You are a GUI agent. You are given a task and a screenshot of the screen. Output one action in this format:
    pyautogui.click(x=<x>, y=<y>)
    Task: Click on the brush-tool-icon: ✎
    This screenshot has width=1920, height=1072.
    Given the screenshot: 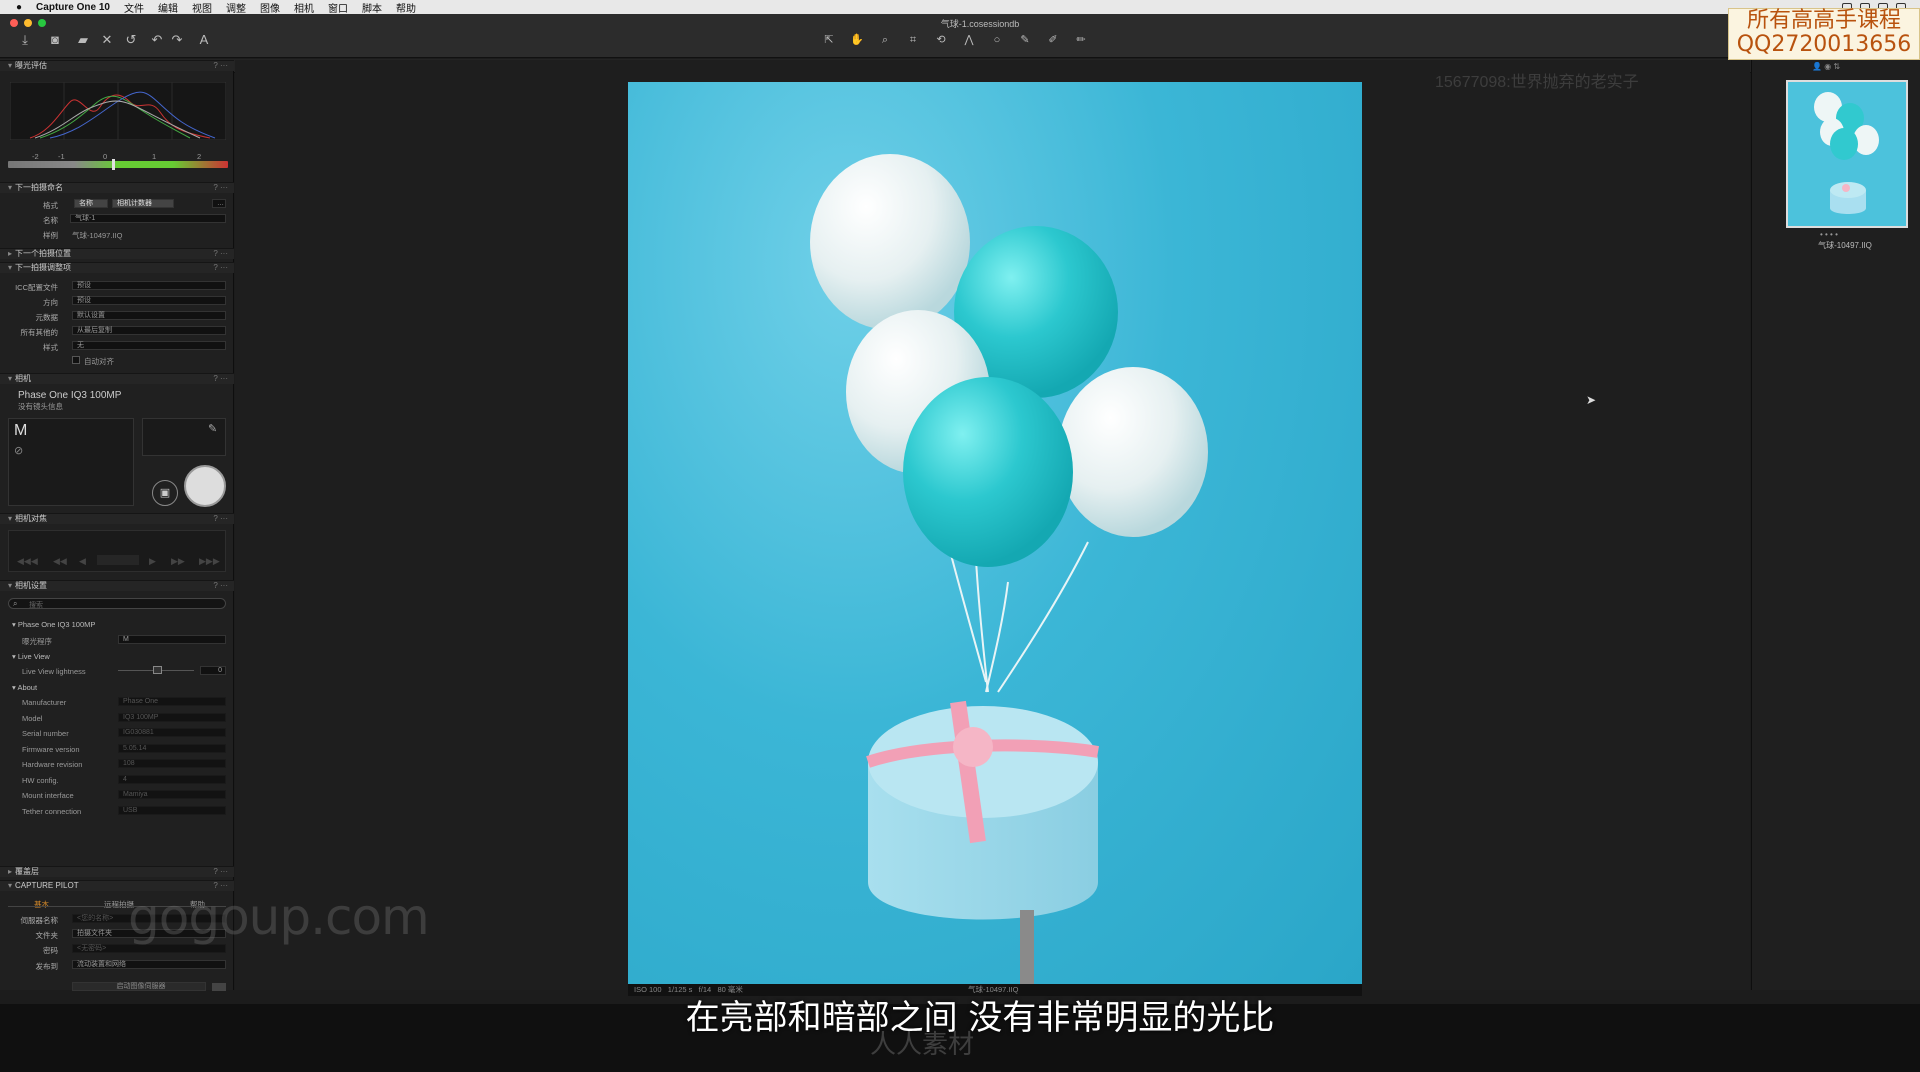 What is the action you would take?
    pyautogui.click(x=1025, y=40)
    